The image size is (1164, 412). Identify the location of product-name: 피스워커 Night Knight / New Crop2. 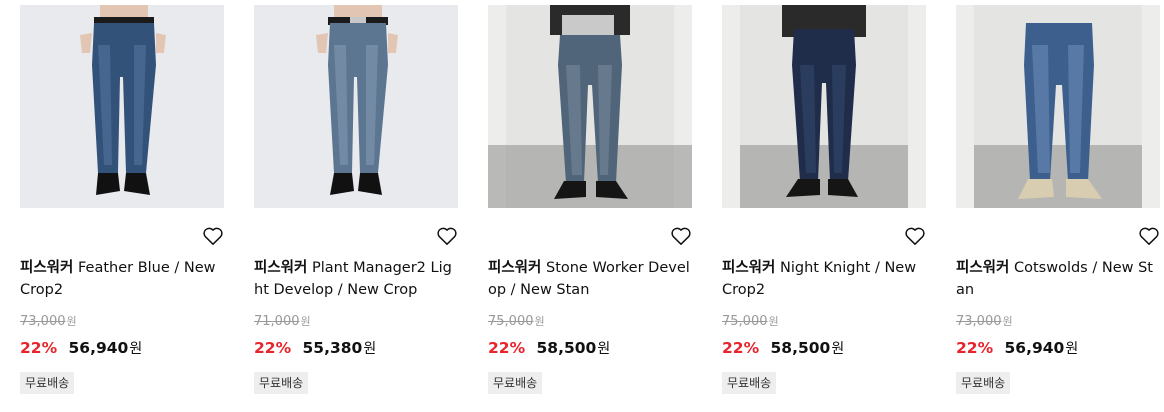
(824, 279).